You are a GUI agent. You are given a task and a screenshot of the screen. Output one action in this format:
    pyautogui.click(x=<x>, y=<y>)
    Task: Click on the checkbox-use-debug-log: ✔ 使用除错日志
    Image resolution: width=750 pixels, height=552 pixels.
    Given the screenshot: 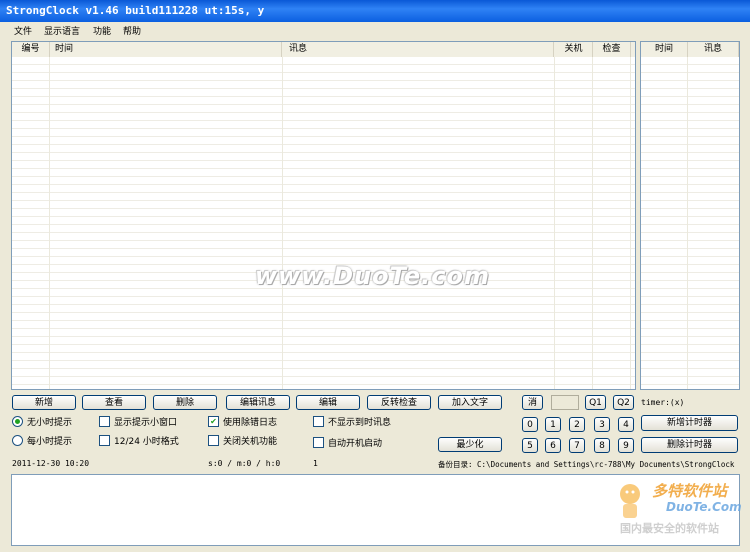 What is the action you would take?
    pyautogui.click(x=243, y=422)
    